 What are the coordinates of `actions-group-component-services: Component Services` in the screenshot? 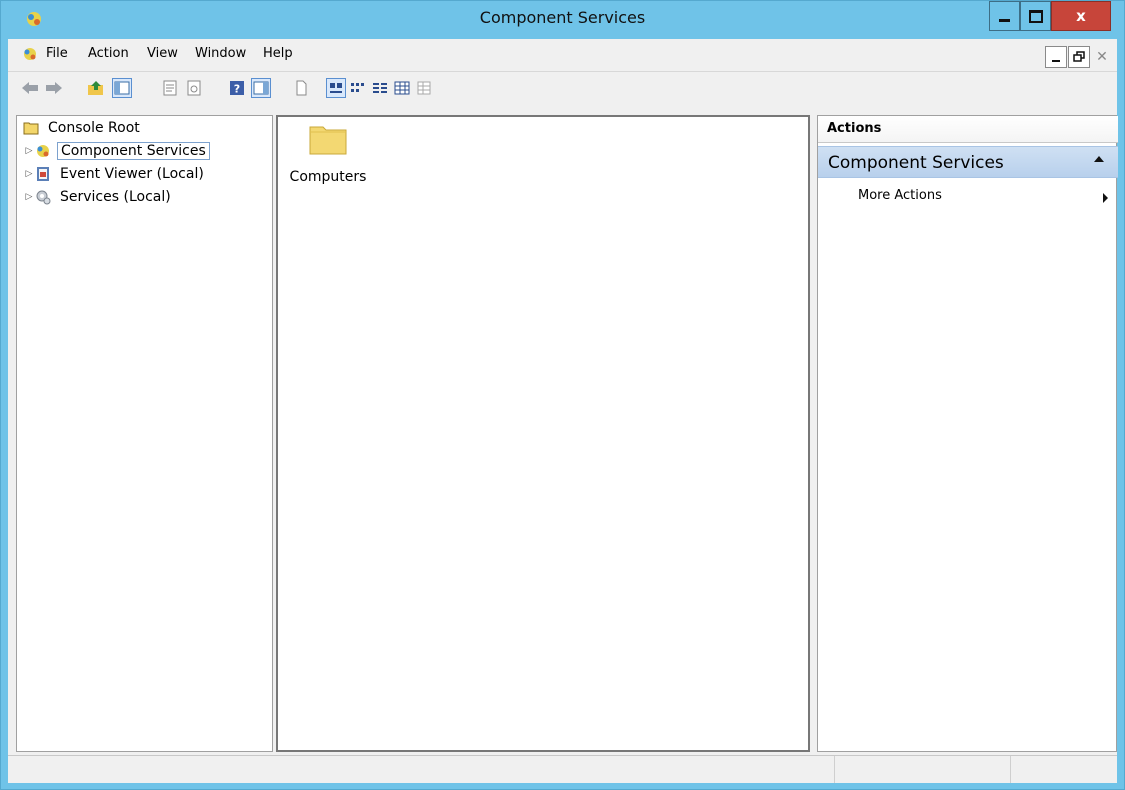 It's located at (968, 162).